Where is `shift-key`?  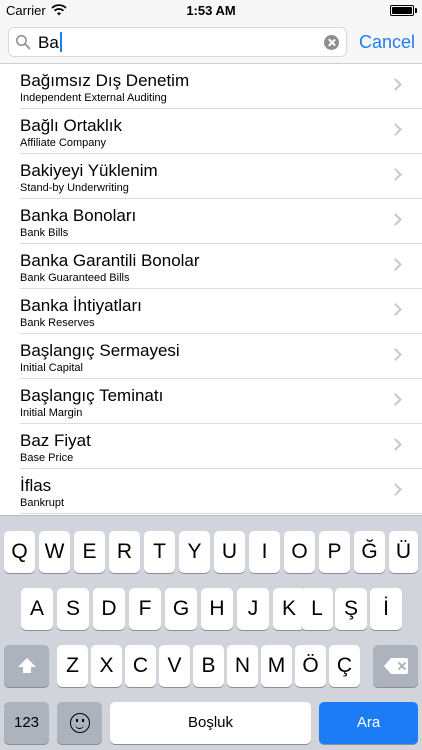
shift-key is located at coordinates (26, 666).